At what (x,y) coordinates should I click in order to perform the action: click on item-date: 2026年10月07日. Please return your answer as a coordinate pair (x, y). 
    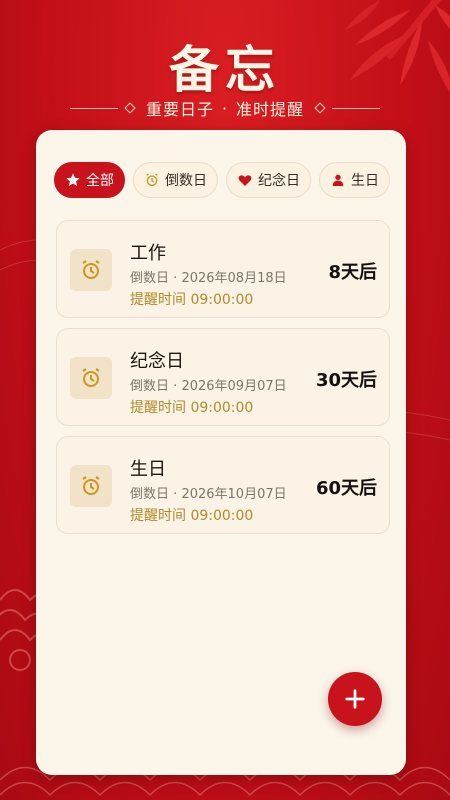
    Looking at the image, I should click on (234, 494).